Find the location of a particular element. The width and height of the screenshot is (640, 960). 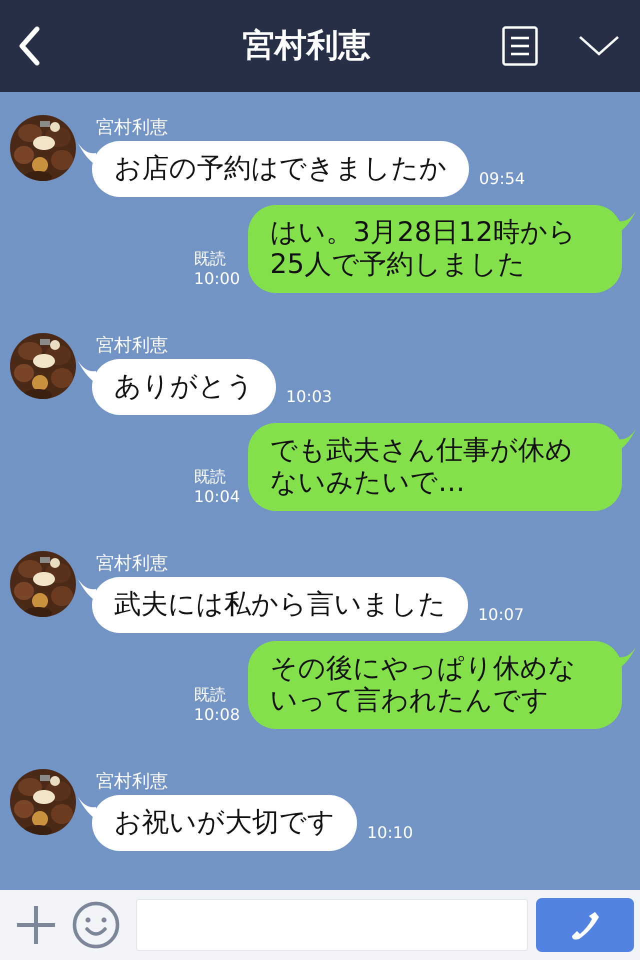

message-bubble: その後にやっぱり休めないって言われたんです is located at coordinates (435, 685).